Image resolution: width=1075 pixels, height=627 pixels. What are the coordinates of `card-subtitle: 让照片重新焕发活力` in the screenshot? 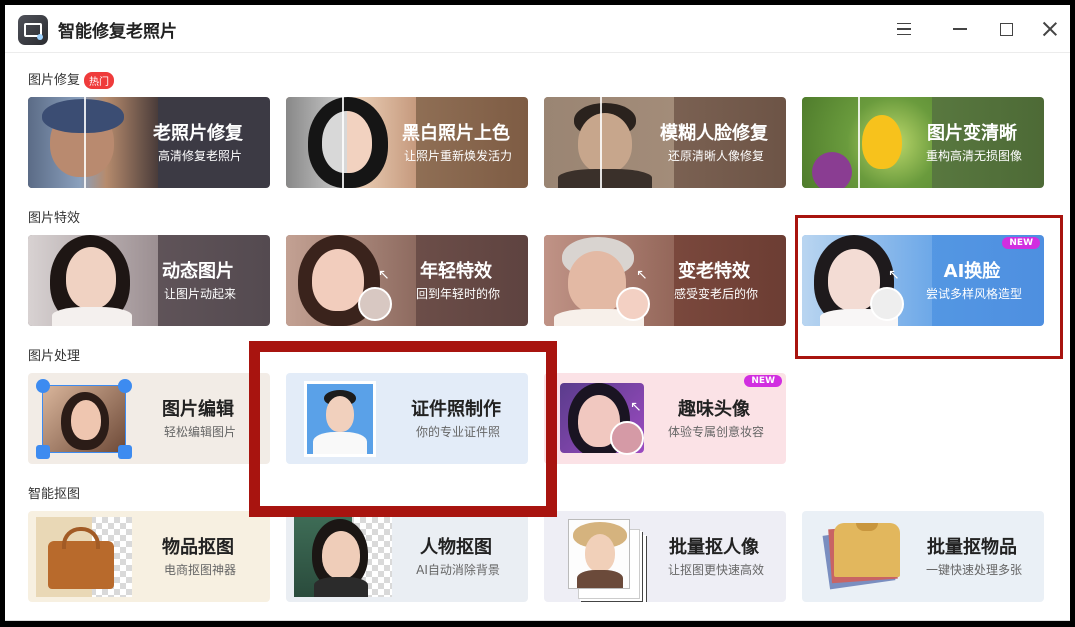 It's located at (457, 156).